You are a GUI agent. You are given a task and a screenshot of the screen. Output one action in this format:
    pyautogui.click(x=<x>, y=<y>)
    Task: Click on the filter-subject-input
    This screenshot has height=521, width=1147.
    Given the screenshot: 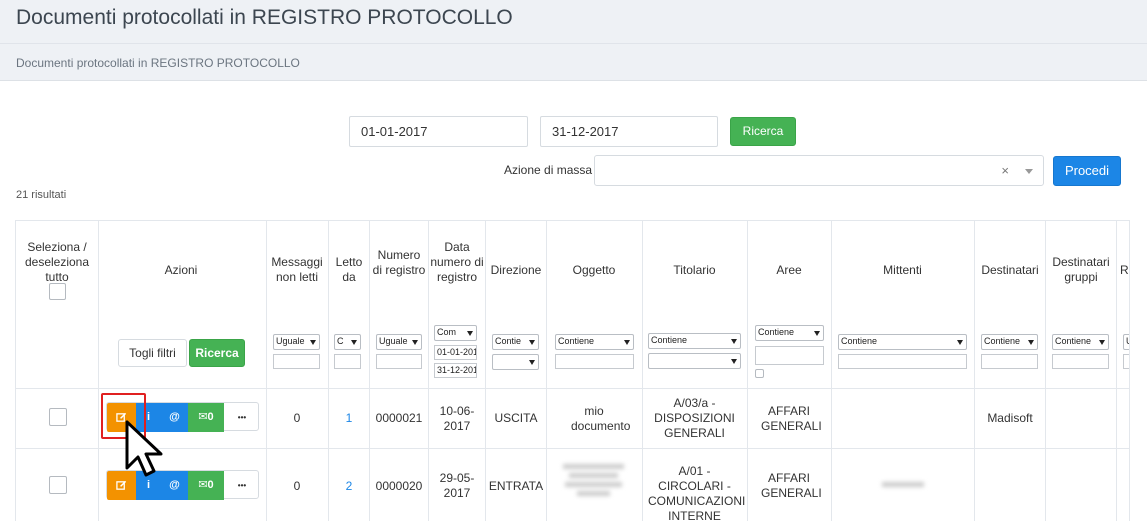 What is the action you would take?
    pyautogui.click(x=594, y=361)
    